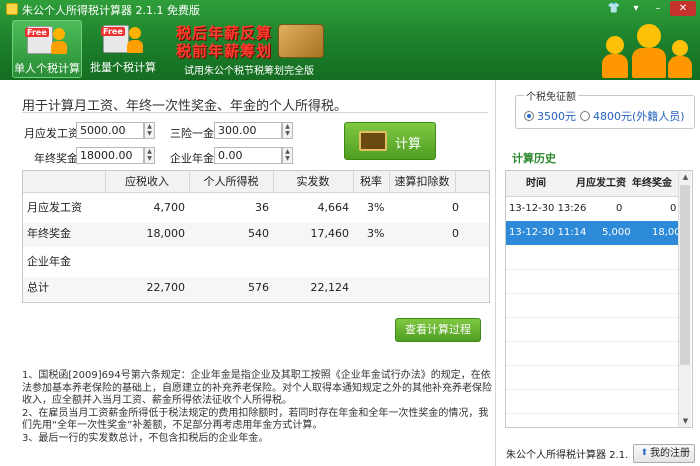 Image resolution: width=700 pixels, height=466 pixels. What do you see at coordinates (12, 9) in the screenshot?
I see `app-icon` at bounding box center [12, 9].